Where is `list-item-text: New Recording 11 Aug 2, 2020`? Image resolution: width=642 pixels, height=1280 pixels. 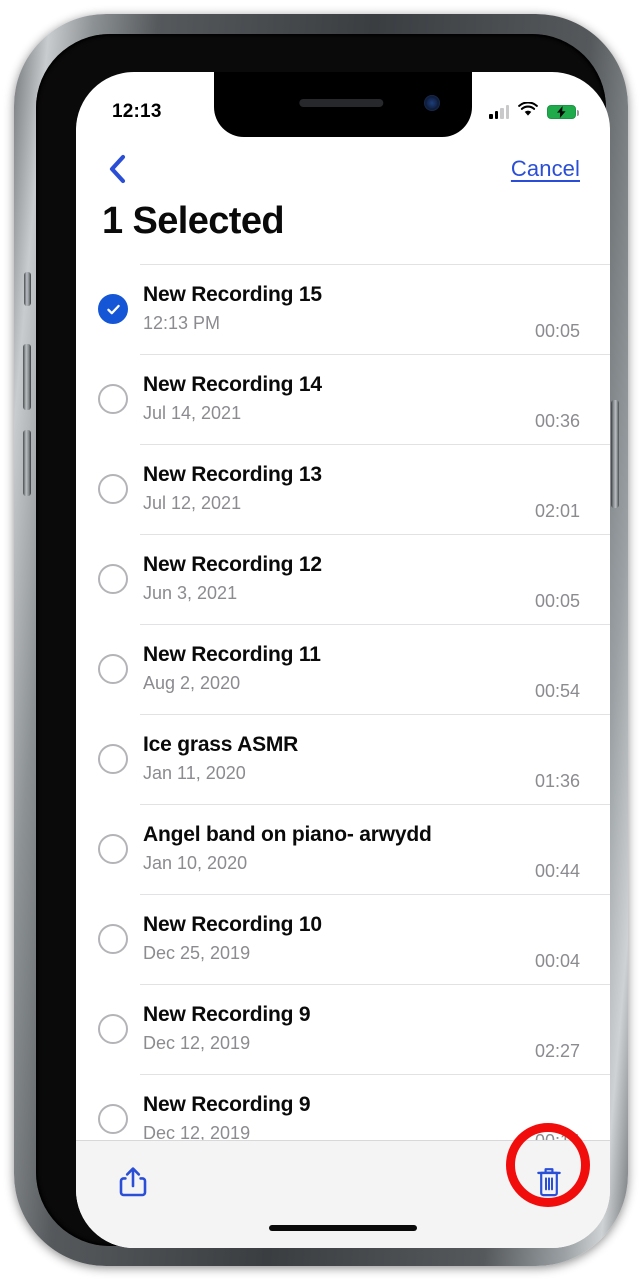 list-item-text: New Recording 11 Aug 2, 2020 is located at coordinates (334, 669).